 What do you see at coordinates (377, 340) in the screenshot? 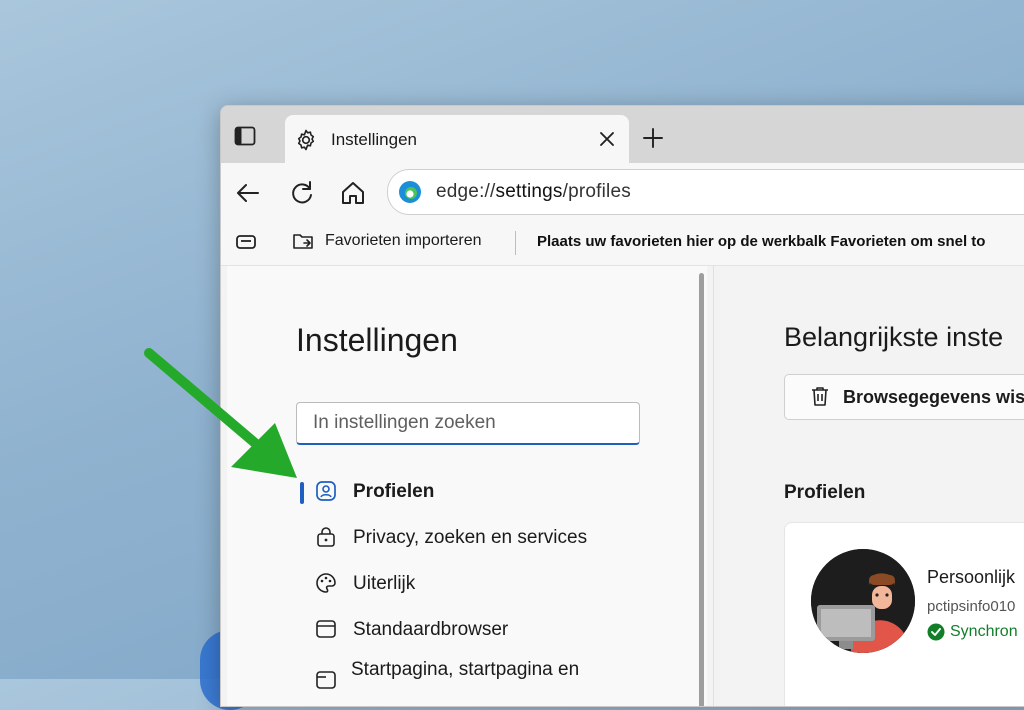
I see `sidebar-heading: Instellingen` at bounding box center [377, 340].